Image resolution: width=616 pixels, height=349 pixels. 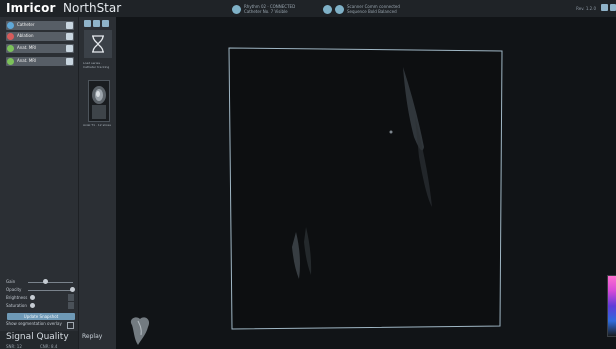 What do you see at coordinates (96, 23) in the screenshot?
I see `refresh-series-button` at bounding box center [96, 23].